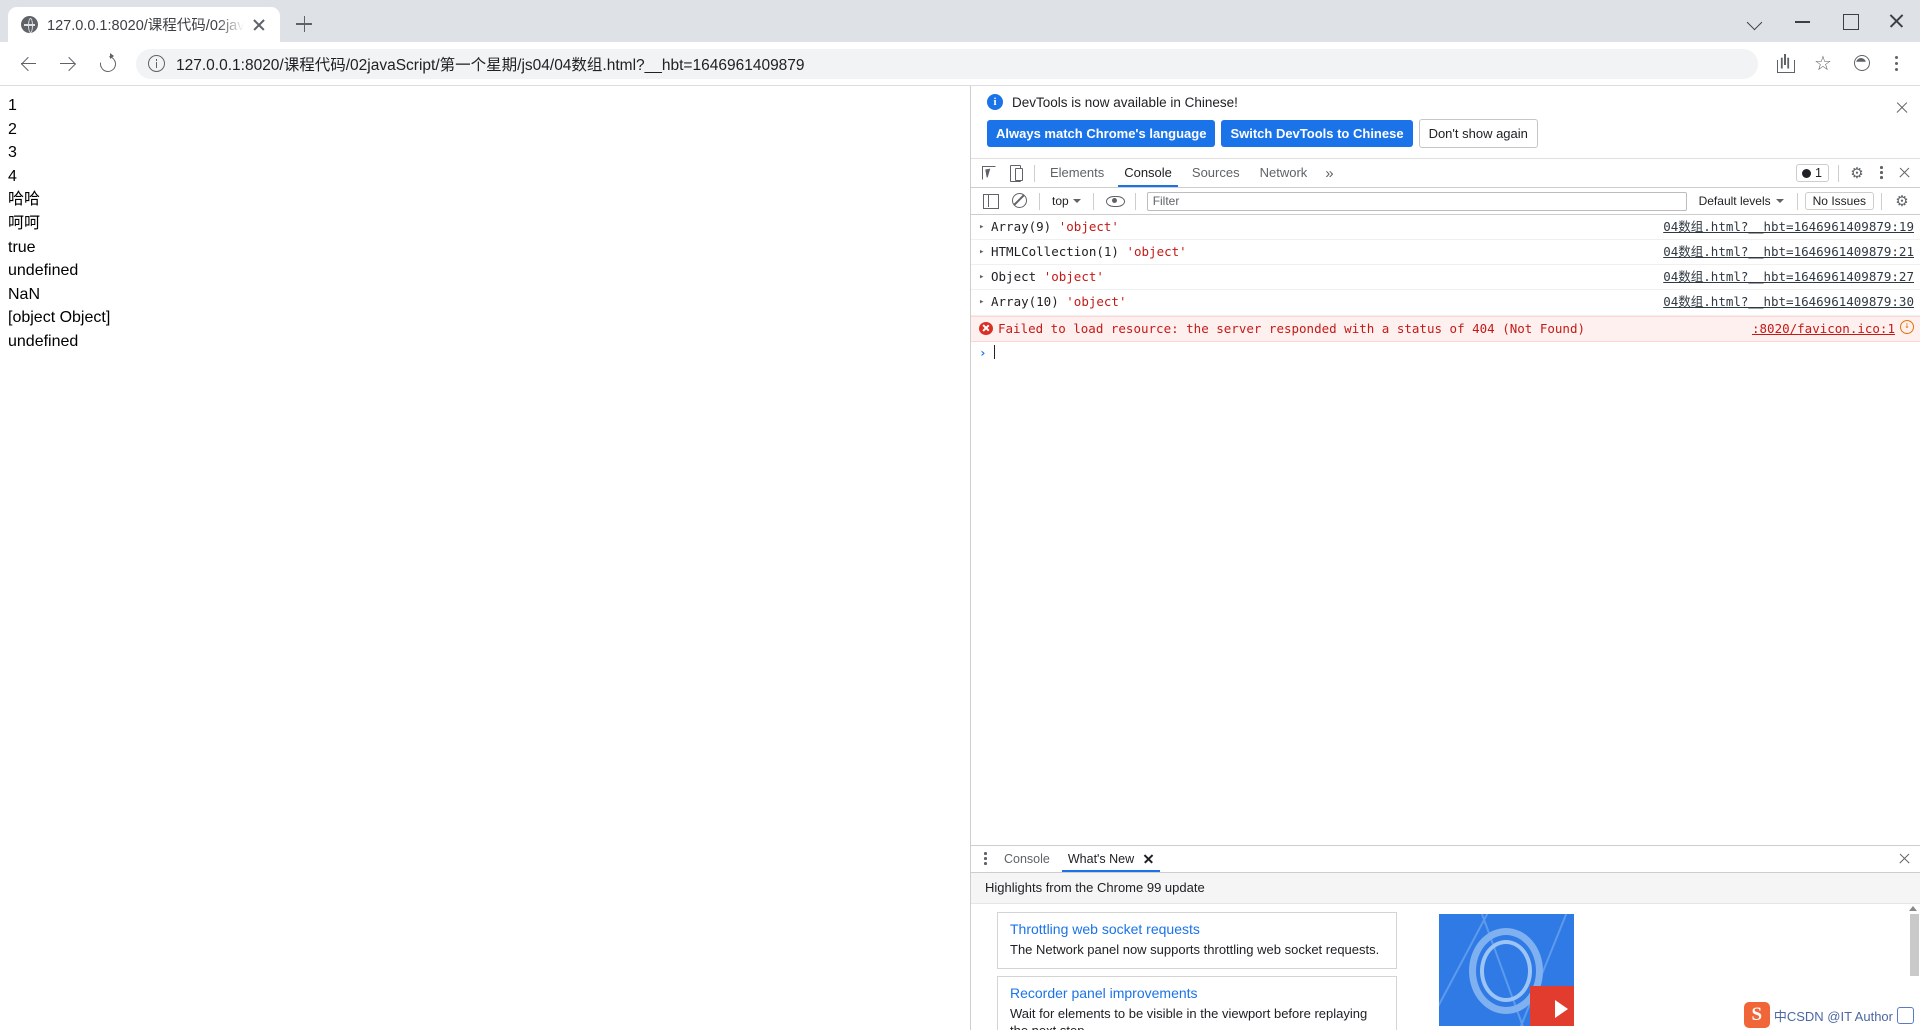  I want to click on back-button, so click(28, 64).